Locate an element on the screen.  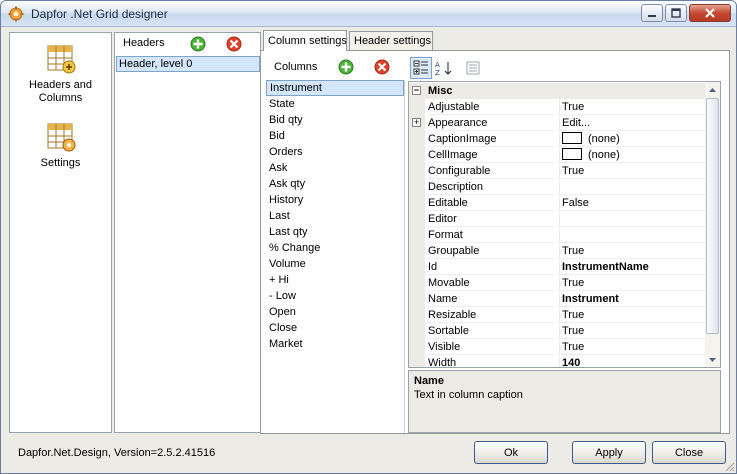
maximize-button is located at coordinates (676, 13).